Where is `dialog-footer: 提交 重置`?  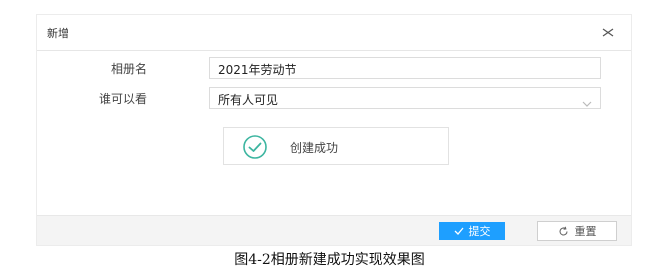
dialog-footer: 提交 重置 is located at coordinates (334, 230).